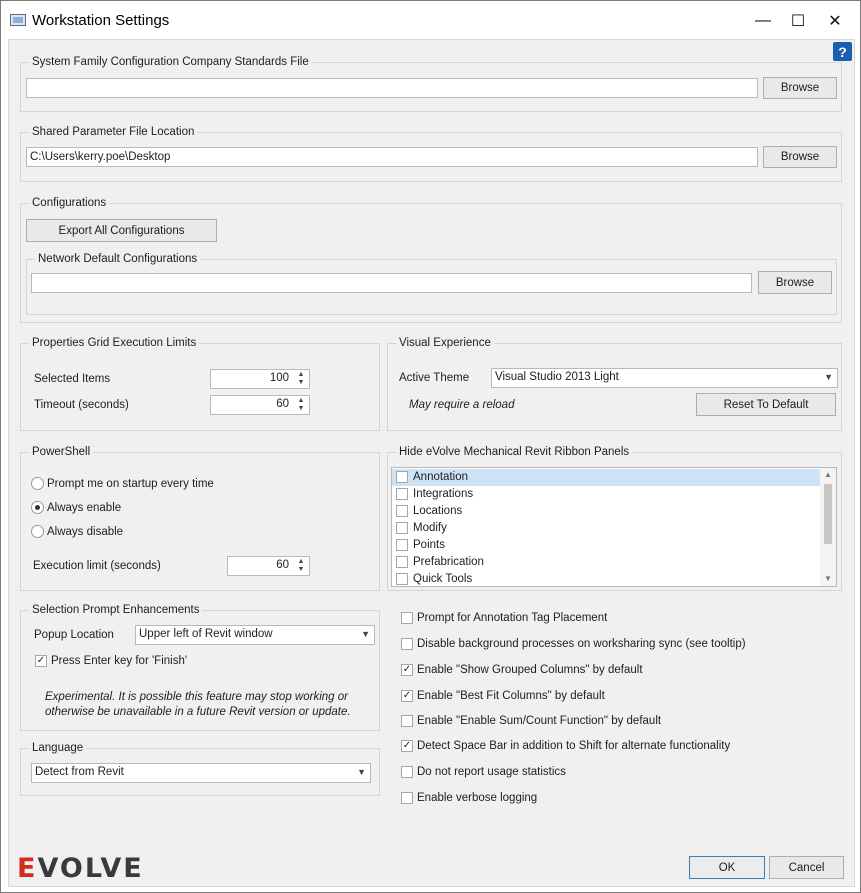 Image resolution: width=861 pixels, height=893 pixels. I want to click on ribbon-list-scrollbar: ▲ ▼, so click(828, 527).